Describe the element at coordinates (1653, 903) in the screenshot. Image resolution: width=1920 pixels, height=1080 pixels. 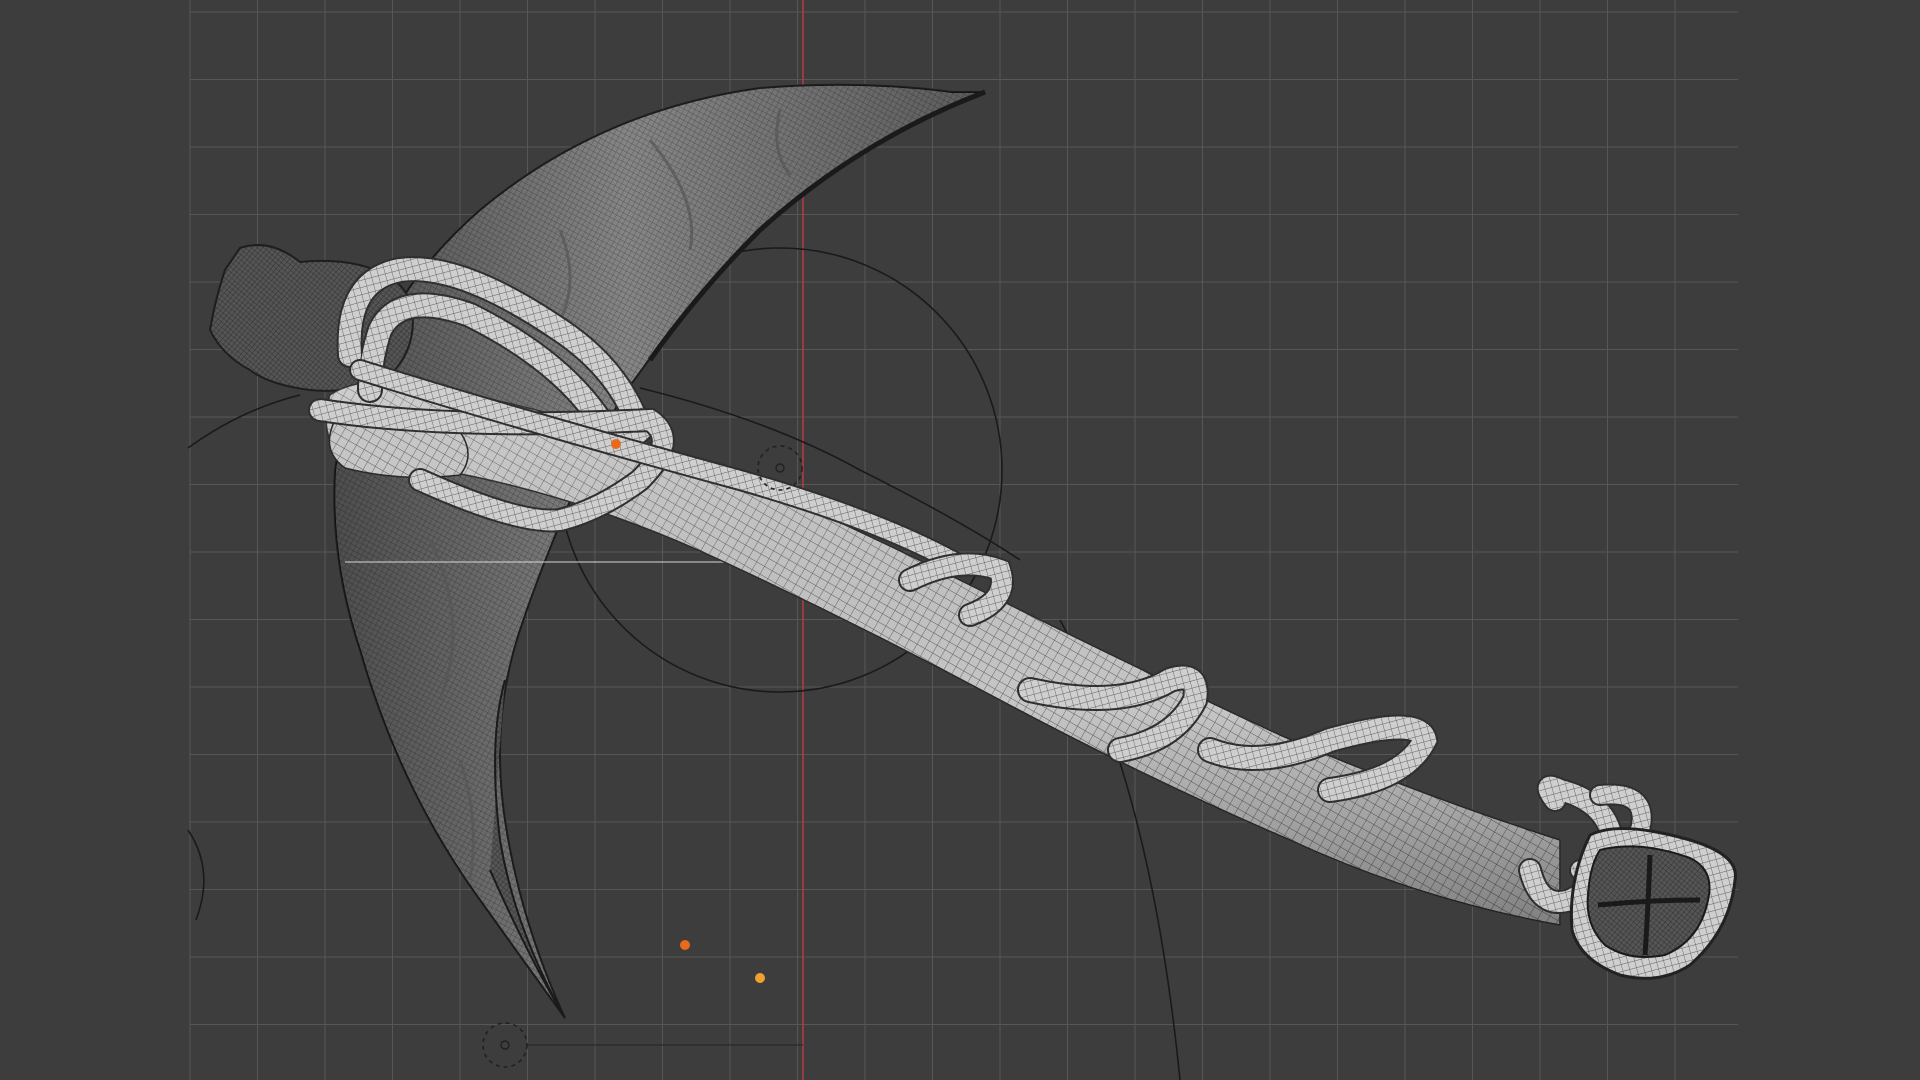
I see `handle-pommel` at that location.